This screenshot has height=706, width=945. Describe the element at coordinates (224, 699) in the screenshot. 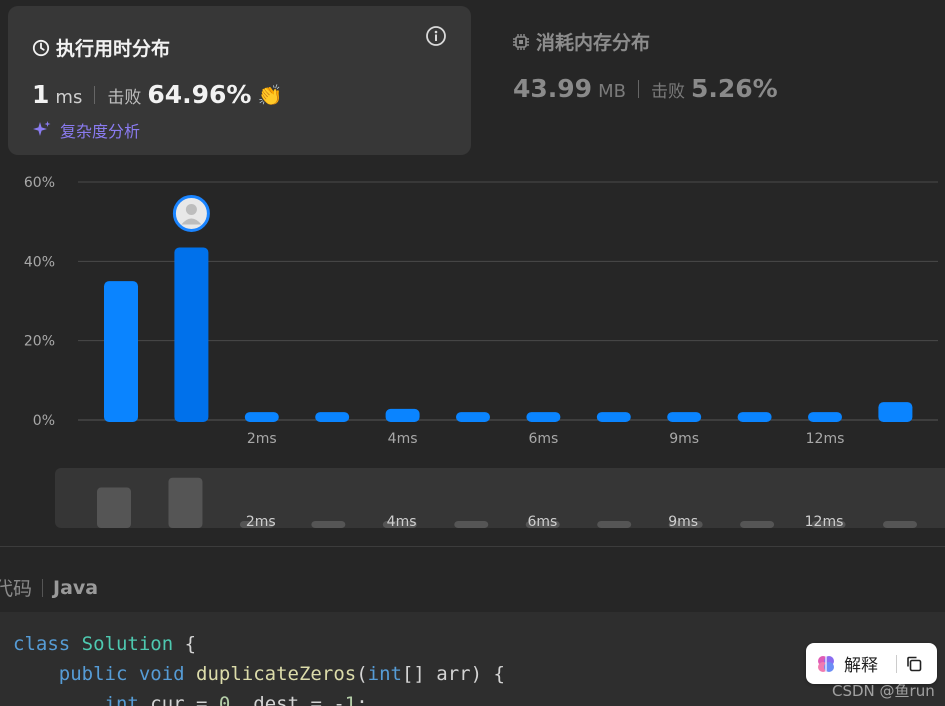

I see `code-token: 0` at that location.